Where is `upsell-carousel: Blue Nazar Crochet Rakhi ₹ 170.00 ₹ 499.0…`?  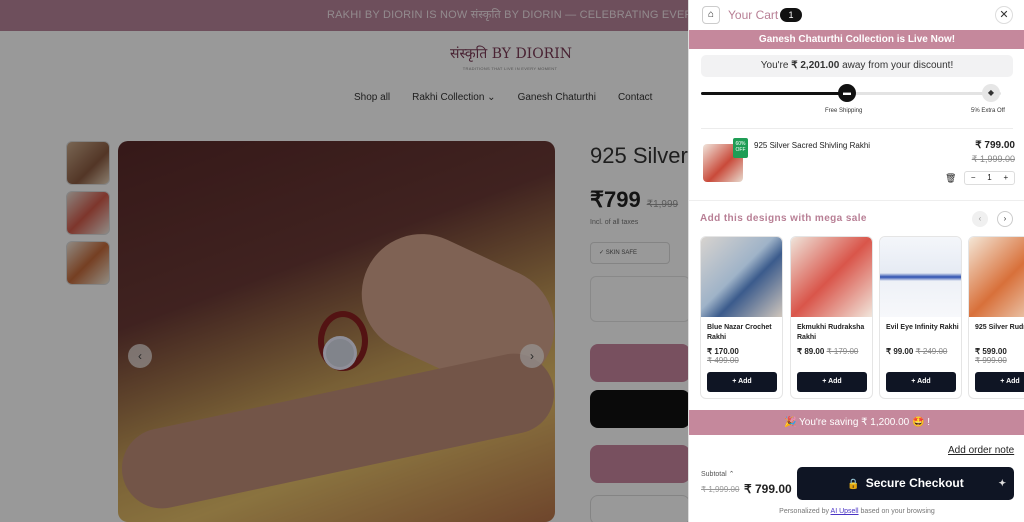
upsell-carousel: Blue Nazar Crochet Rakhi ₹ 170.00 ₹ 499.0… is located at coordinates (862, 318).